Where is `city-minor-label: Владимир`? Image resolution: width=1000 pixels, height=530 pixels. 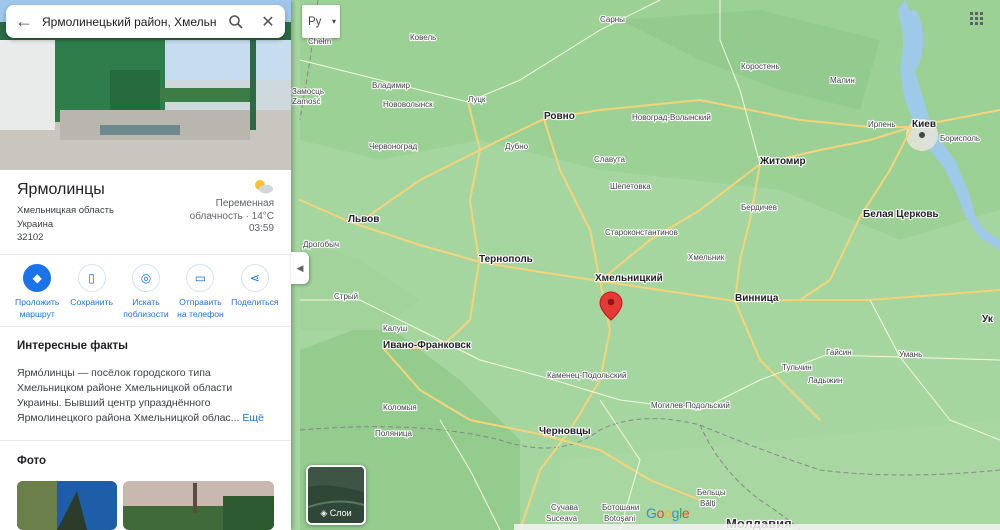
city-minor-label: Владимир is located at coordinates (391, 85).